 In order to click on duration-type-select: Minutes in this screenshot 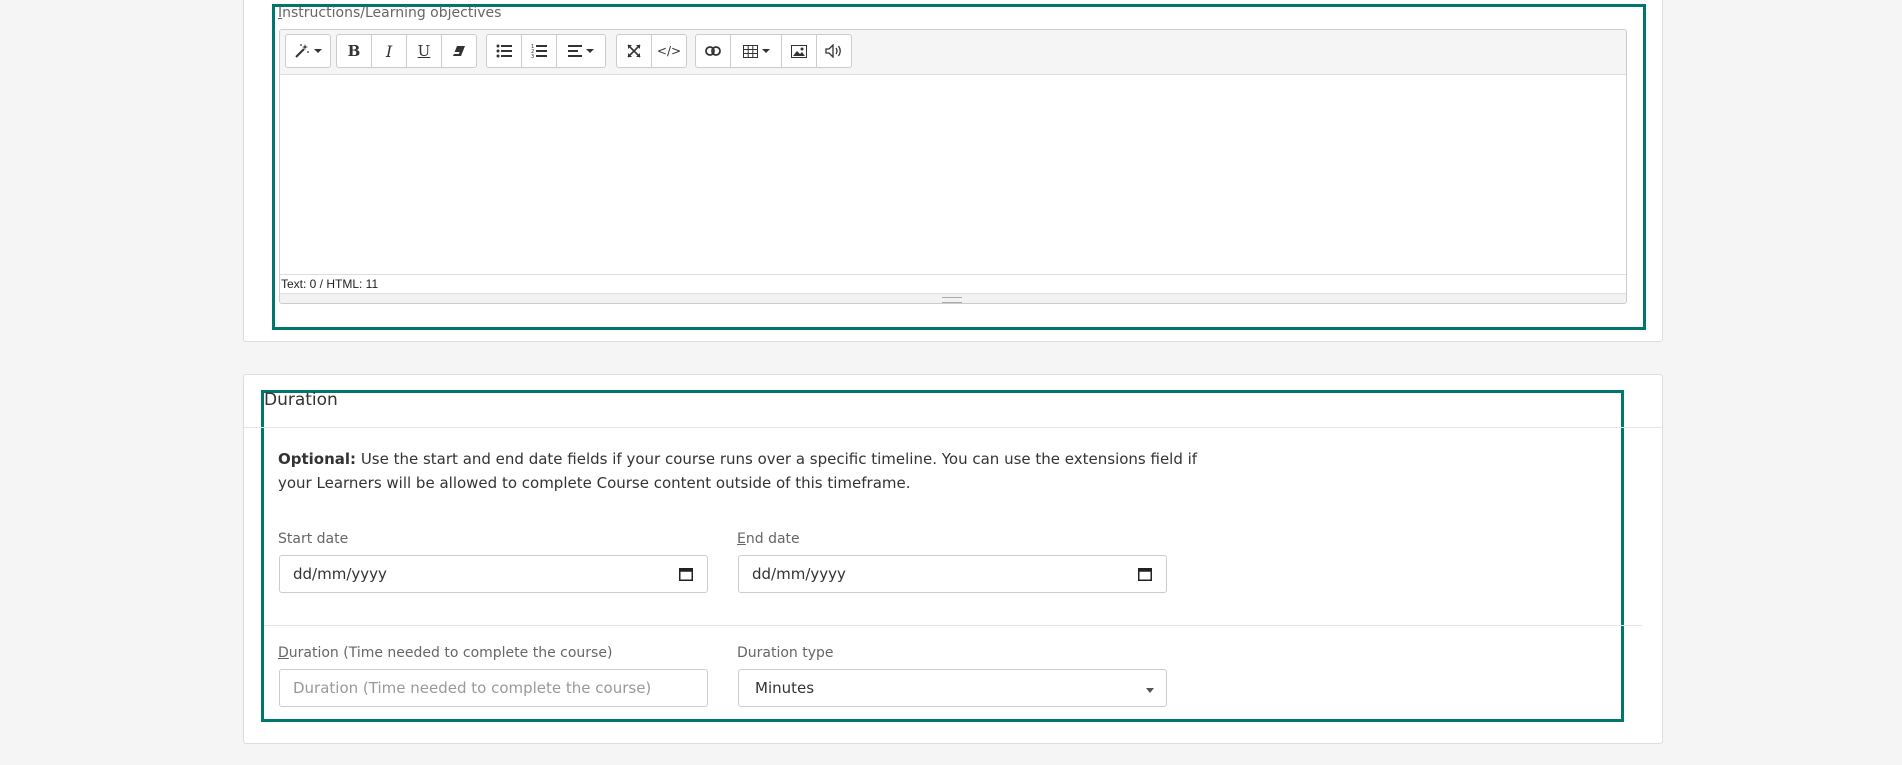, I will do `click(952, 688)`.